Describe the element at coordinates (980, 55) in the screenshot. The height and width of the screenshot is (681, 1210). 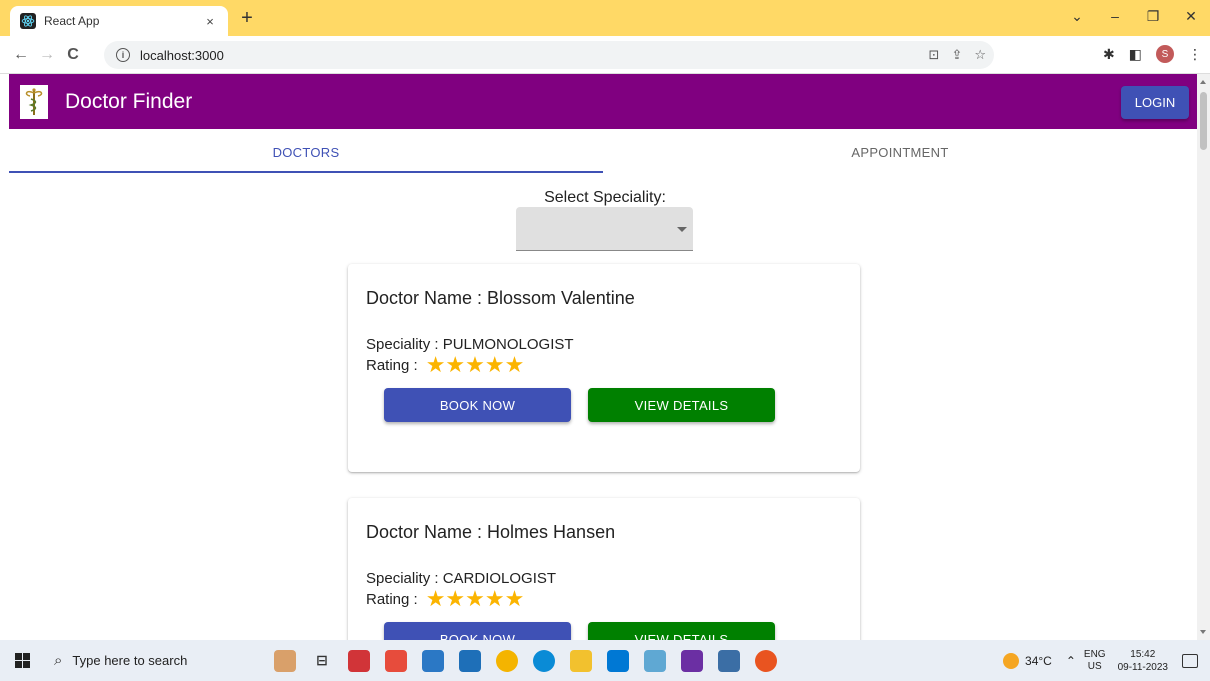
I see `bookmark-star-icon: ☆` at that location.